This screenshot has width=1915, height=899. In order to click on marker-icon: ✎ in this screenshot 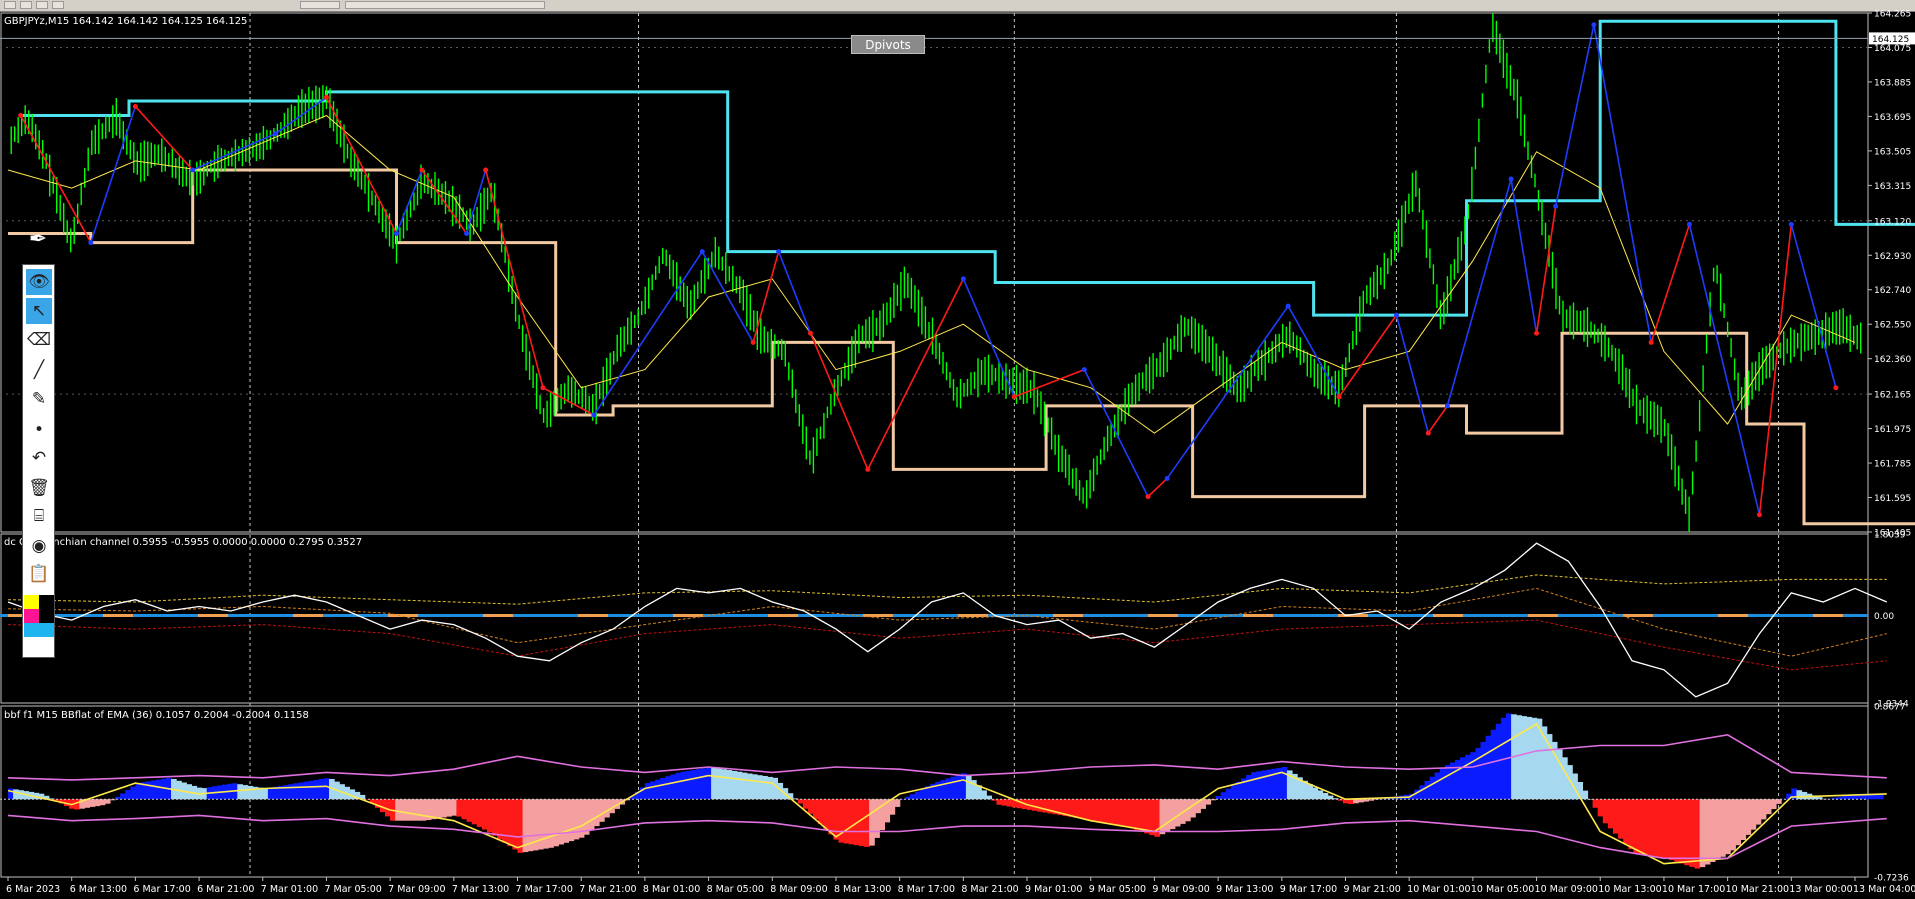, I will do `click(39, 399)`.